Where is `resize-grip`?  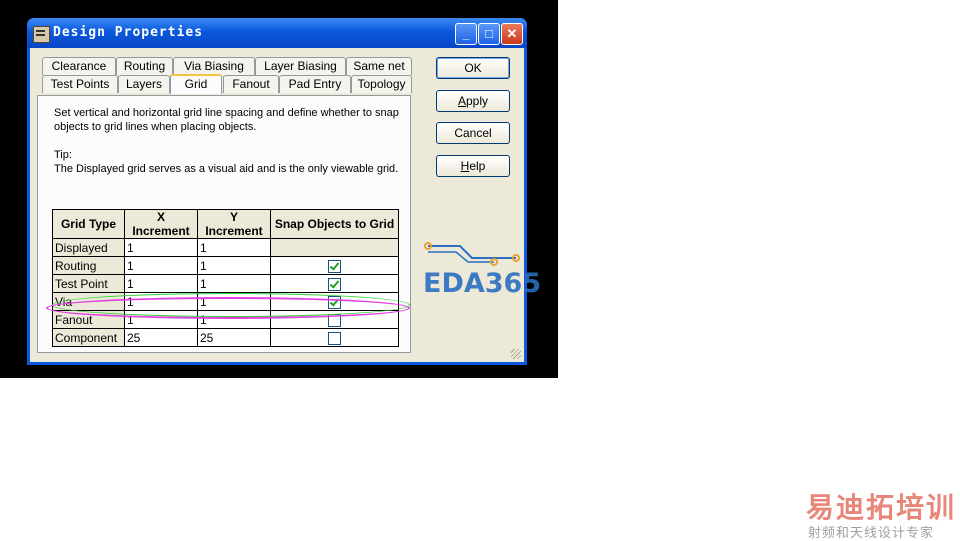
resize-grip is located at coordinates (516, 354).